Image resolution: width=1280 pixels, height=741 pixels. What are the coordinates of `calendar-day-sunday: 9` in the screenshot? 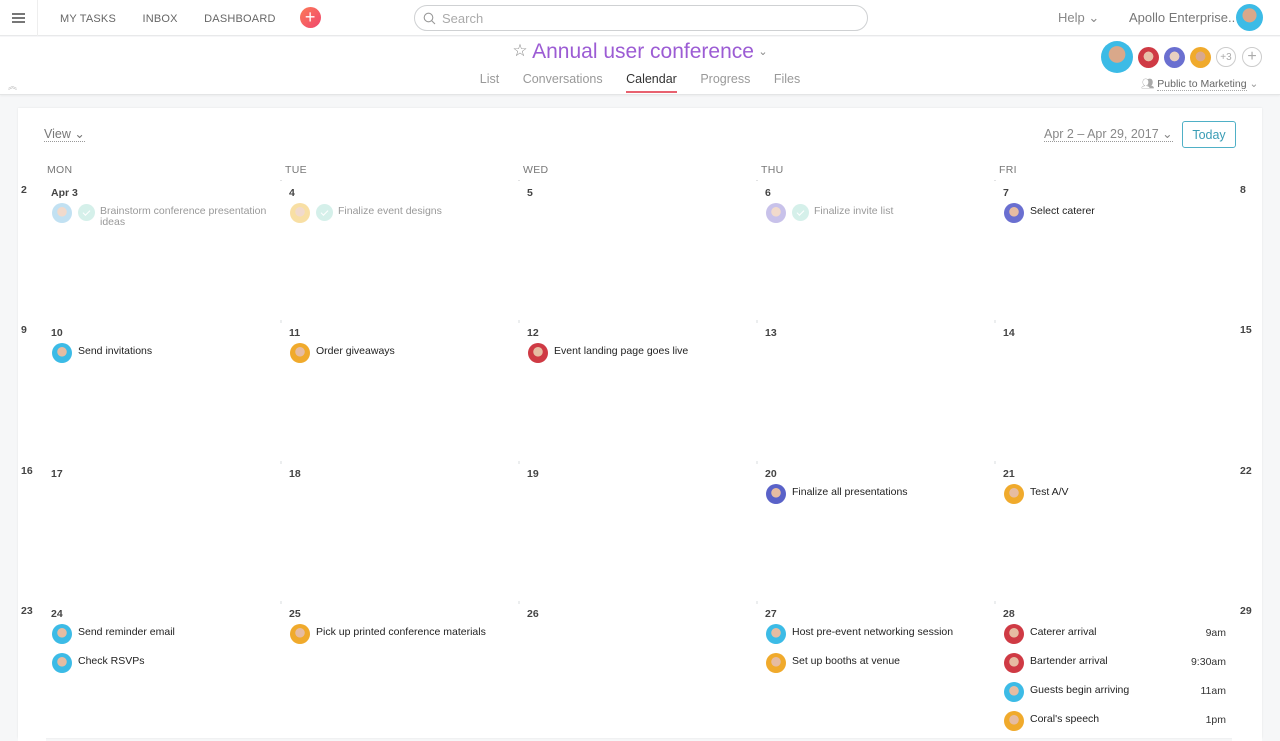 It's located at (32, 390).